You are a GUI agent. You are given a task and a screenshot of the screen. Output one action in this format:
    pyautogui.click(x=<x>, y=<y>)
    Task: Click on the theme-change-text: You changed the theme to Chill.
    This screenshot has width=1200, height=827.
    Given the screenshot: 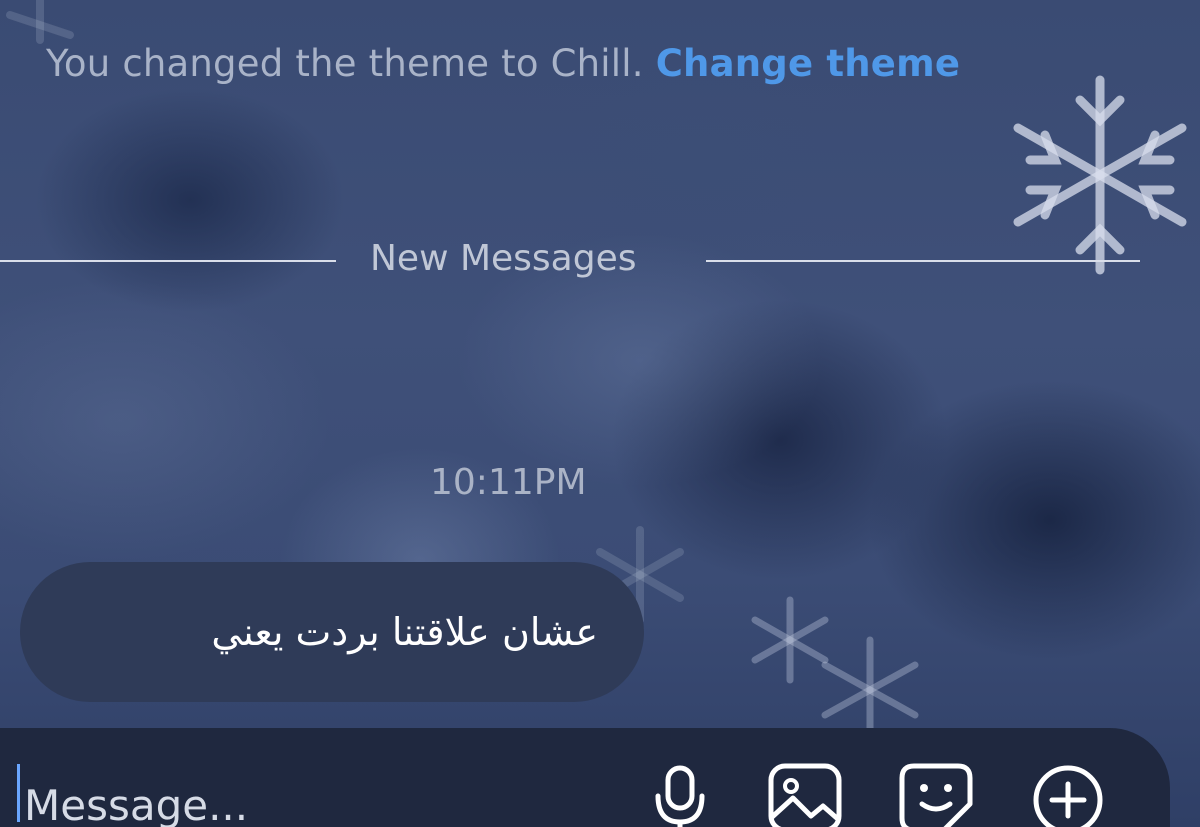 What is the action you would take?
    pyautogui.click(x=345, y=63)
    